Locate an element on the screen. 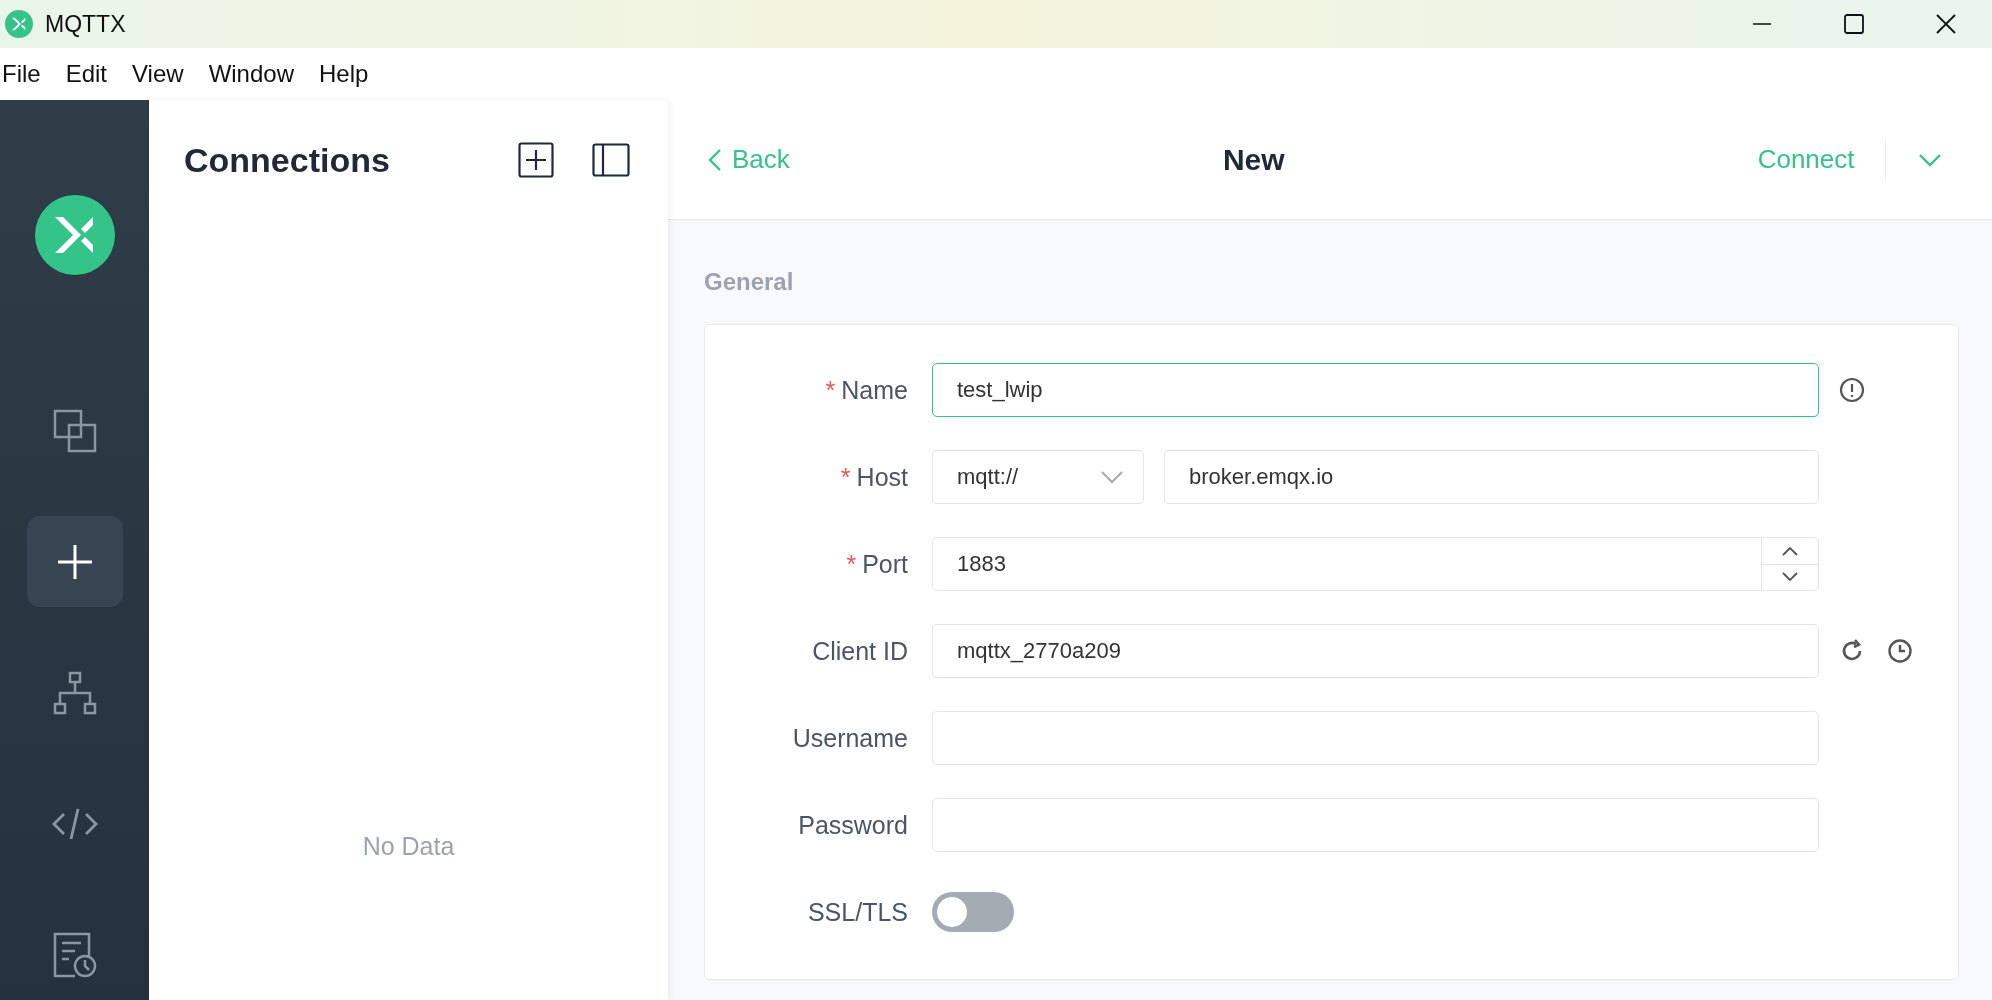 The height and width of the screenshot is (1000, 1992). plus-icon is located at coordinates (74, 561).